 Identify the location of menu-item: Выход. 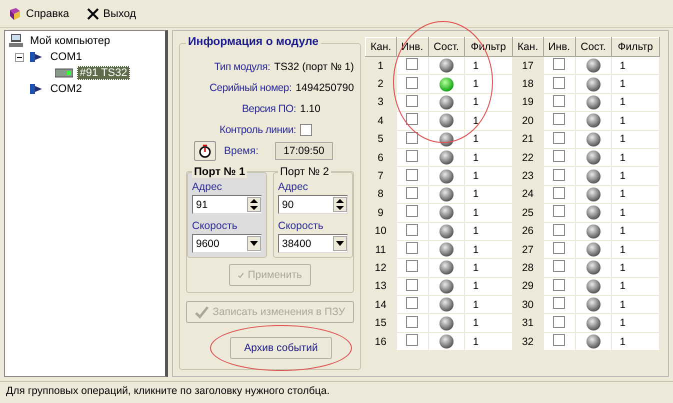
(111, 14).